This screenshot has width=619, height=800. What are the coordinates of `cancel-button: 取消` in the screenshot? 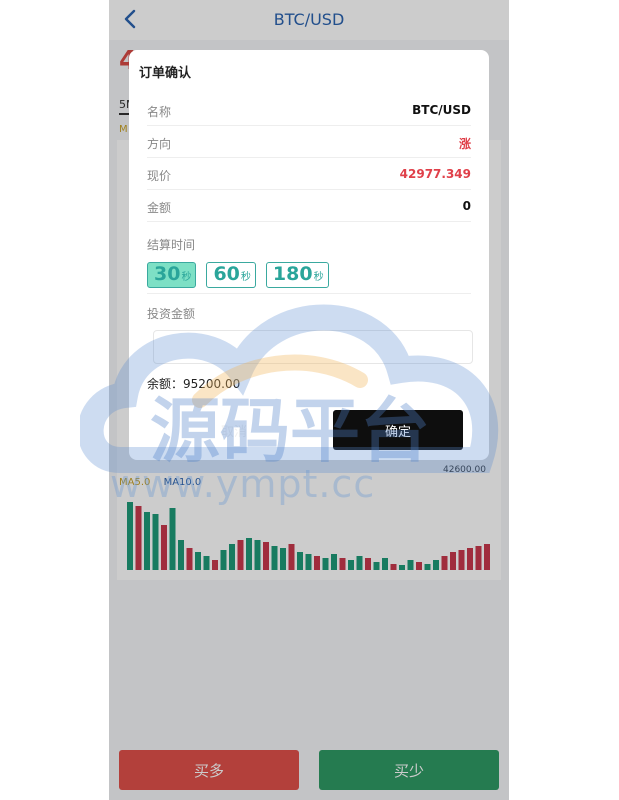 It's located at (234, 430).